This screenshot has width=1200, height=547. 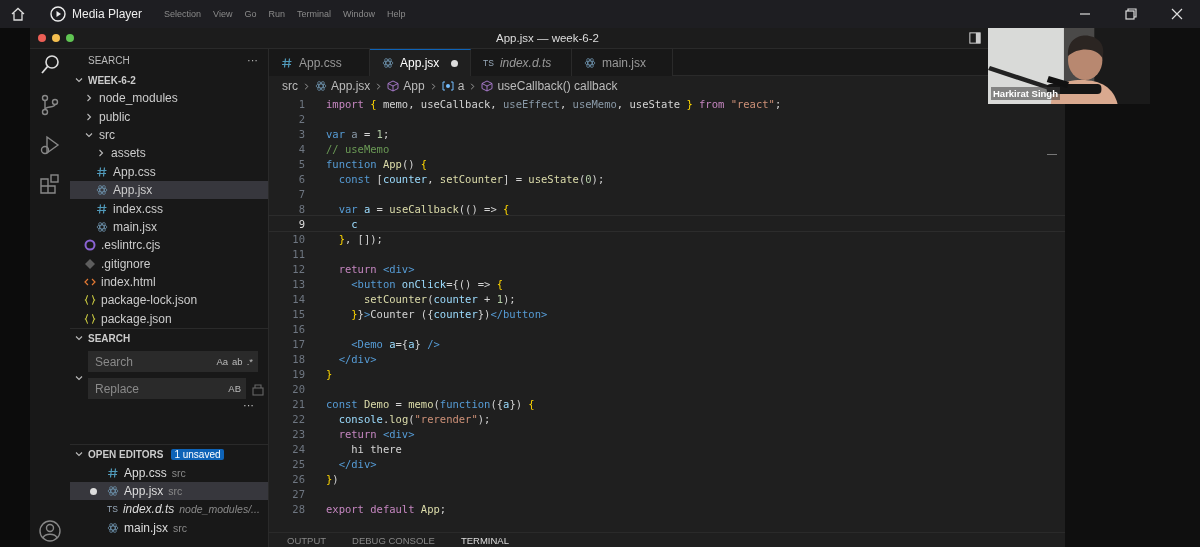 I want to click on line-number: 9, so click(x=301, y=223).